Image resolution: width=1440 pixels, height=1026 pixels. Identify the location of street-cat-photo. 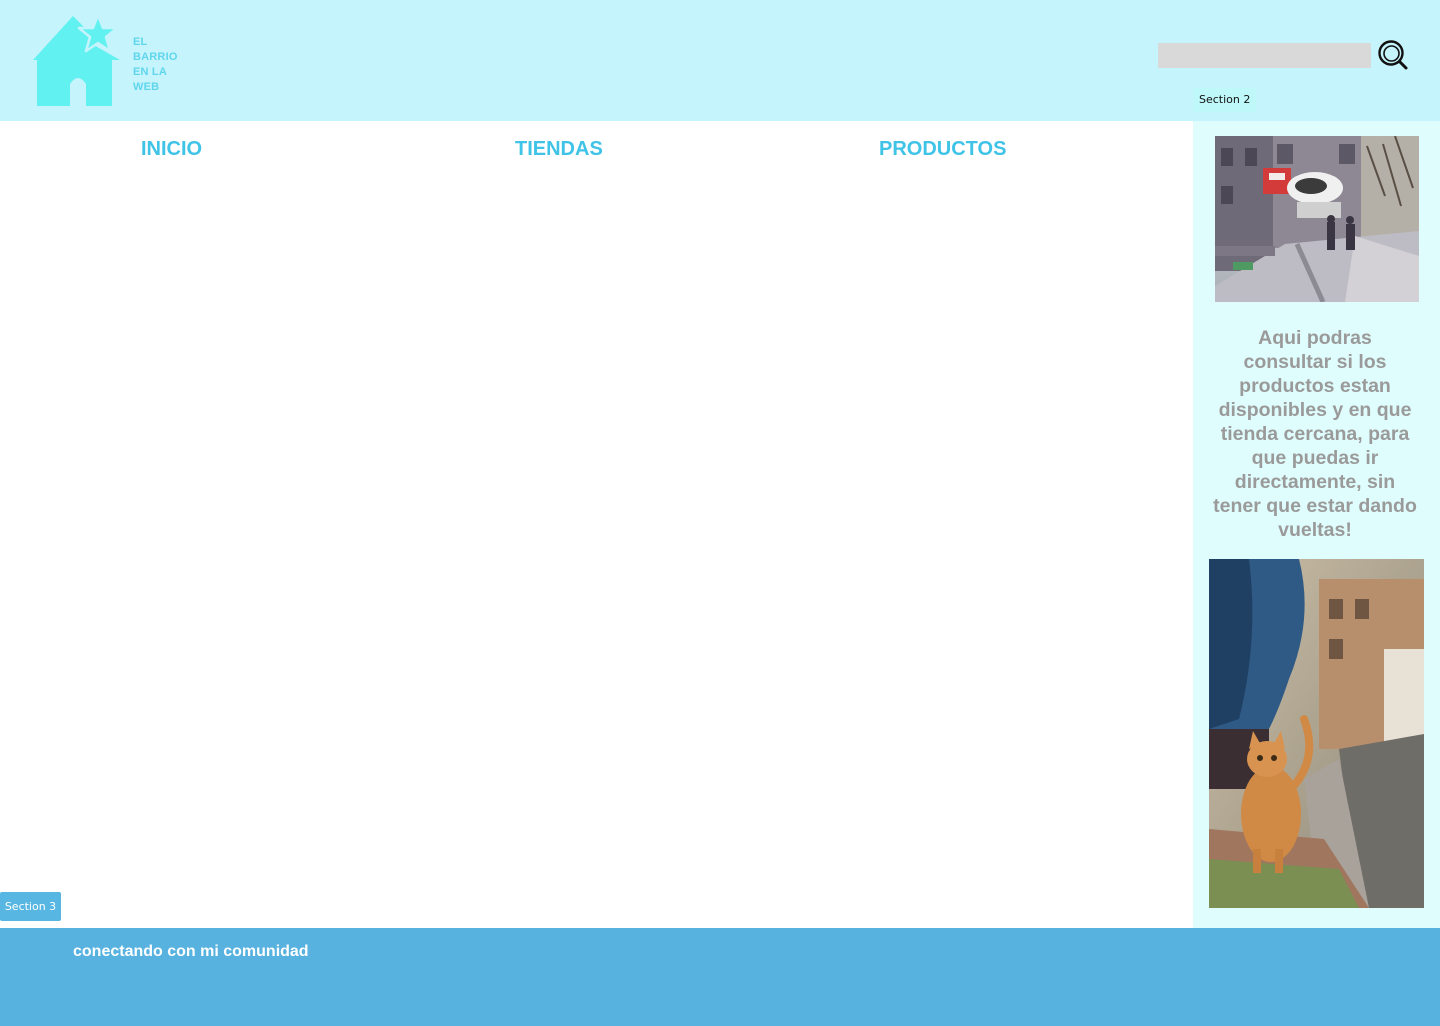
(1316, 733).